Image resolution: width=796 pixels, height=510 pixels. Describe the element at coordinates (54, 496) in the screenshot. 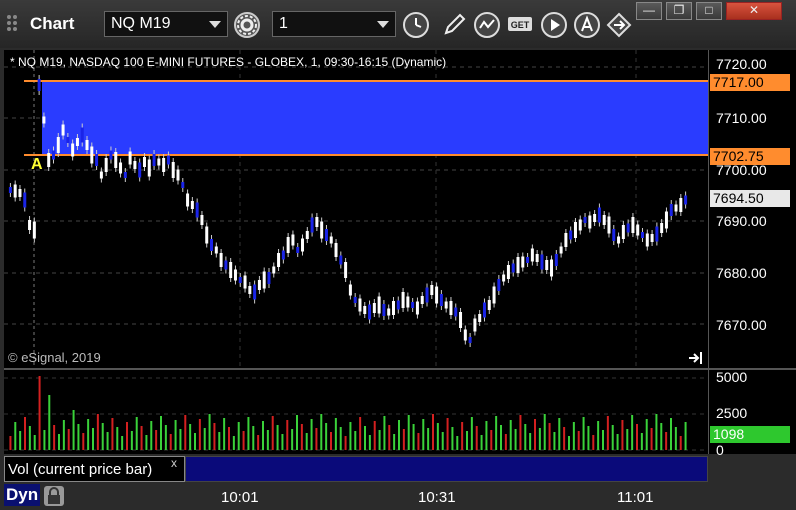

I see `lock-icon` at that location.